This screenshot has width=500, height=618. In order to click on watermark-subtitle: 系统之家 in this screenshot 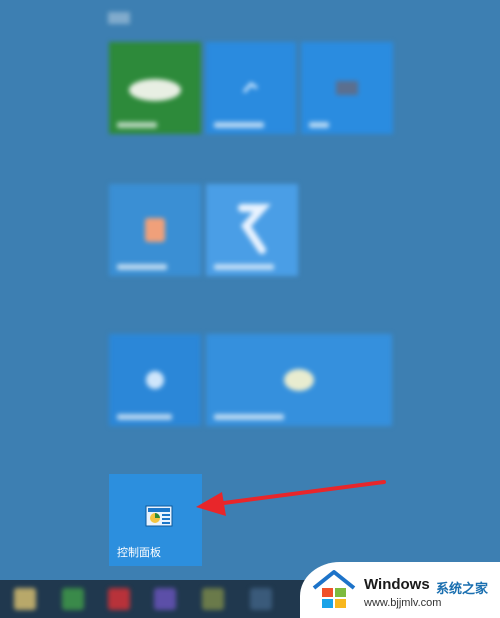, I will do `click(462, 588)`.